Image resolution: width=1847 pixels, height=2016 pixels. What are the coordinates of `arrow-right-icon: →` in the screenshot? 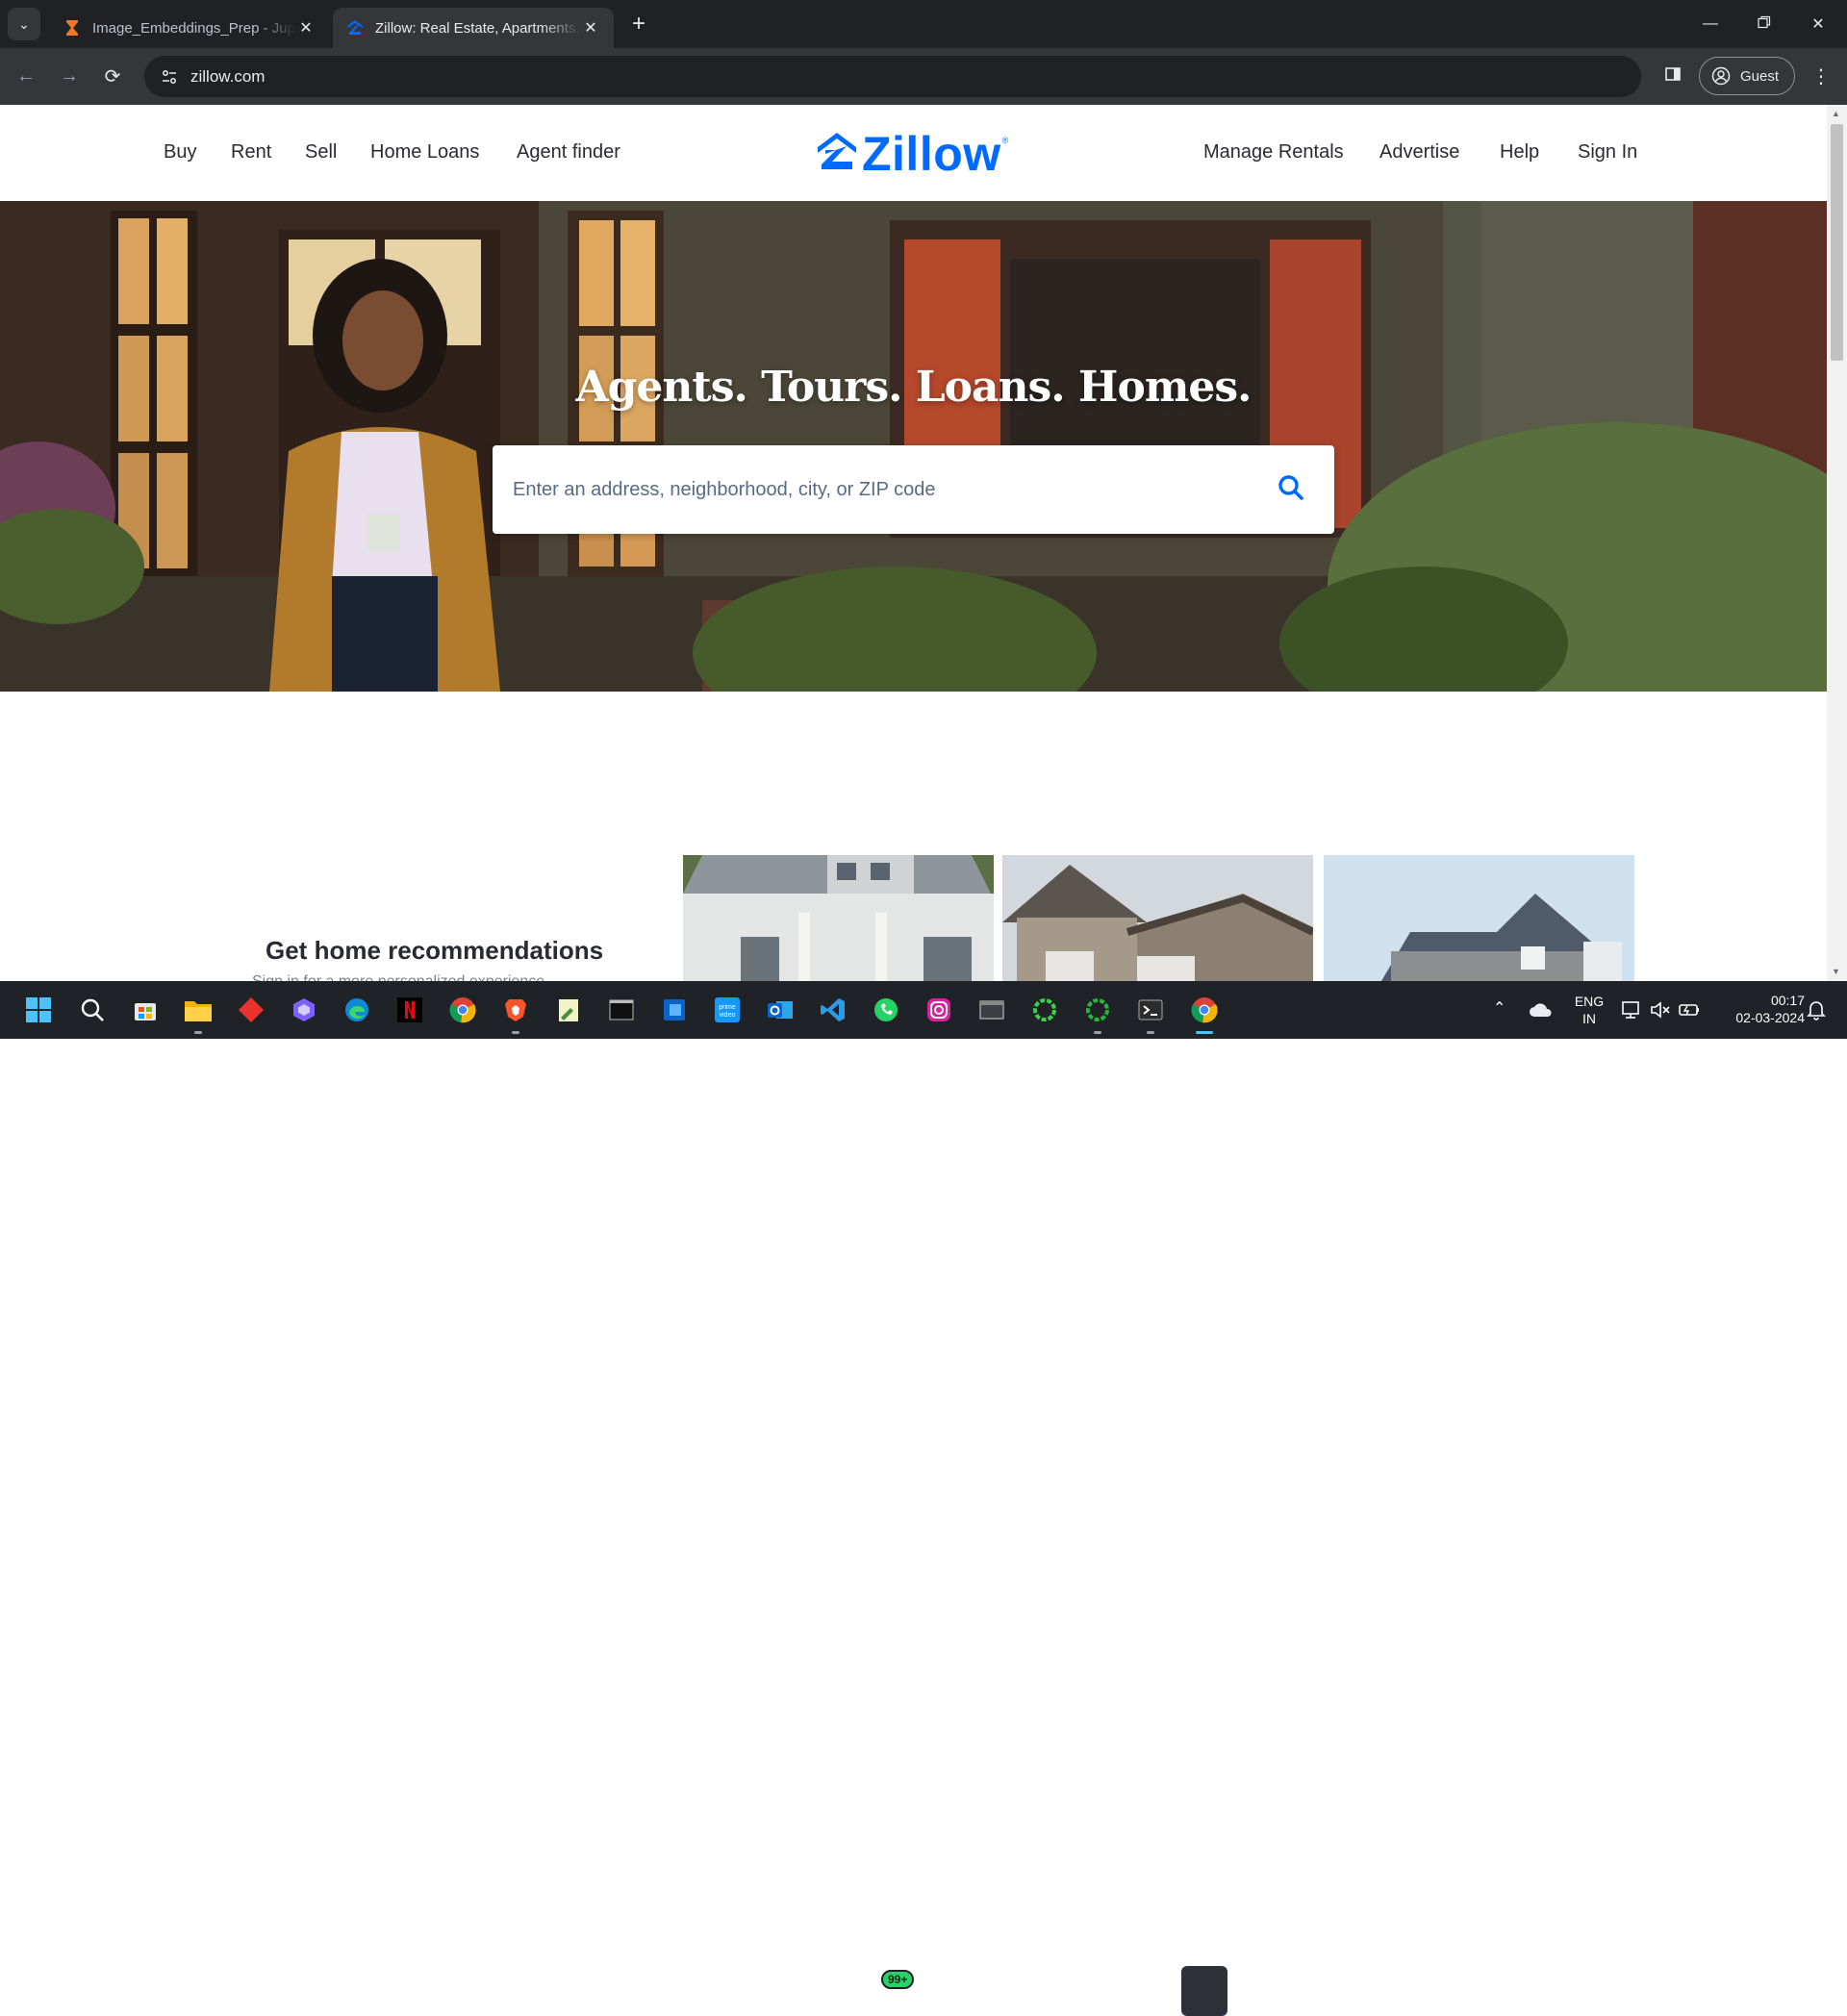 It's located at (69, 75).